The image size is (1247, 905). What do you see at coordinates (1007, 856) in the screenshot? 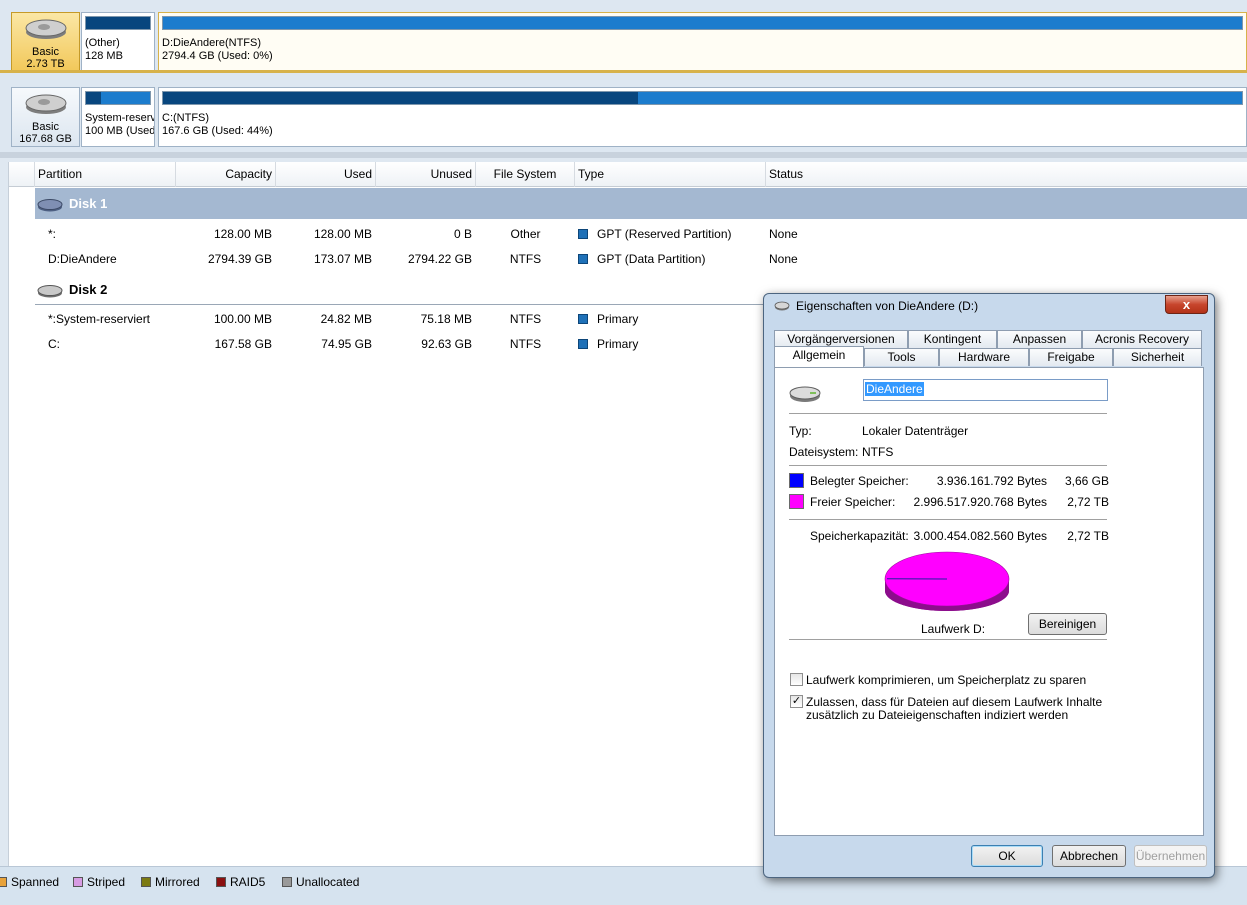
I see `ok-button: OK` at bounding box center [1007, 856].